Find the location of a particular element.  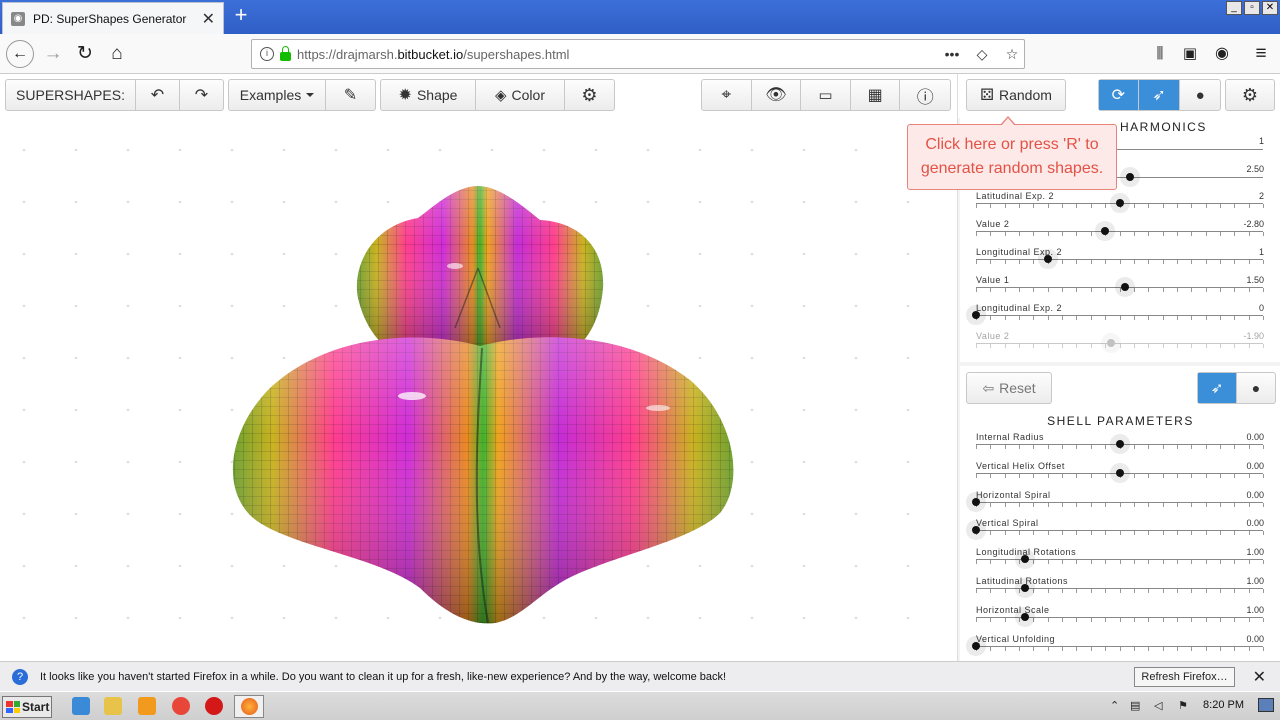

monitor-icon: ▭ is located at coordinates (825, 95).